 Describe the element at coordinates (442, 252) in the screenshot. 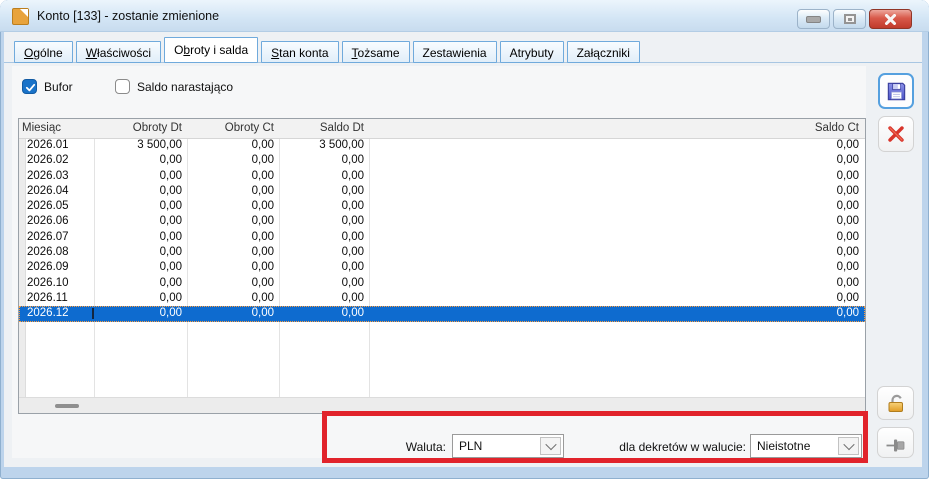

I see `table-row: 2026.08 0,00 0,00 0,00 0,00` at that location.